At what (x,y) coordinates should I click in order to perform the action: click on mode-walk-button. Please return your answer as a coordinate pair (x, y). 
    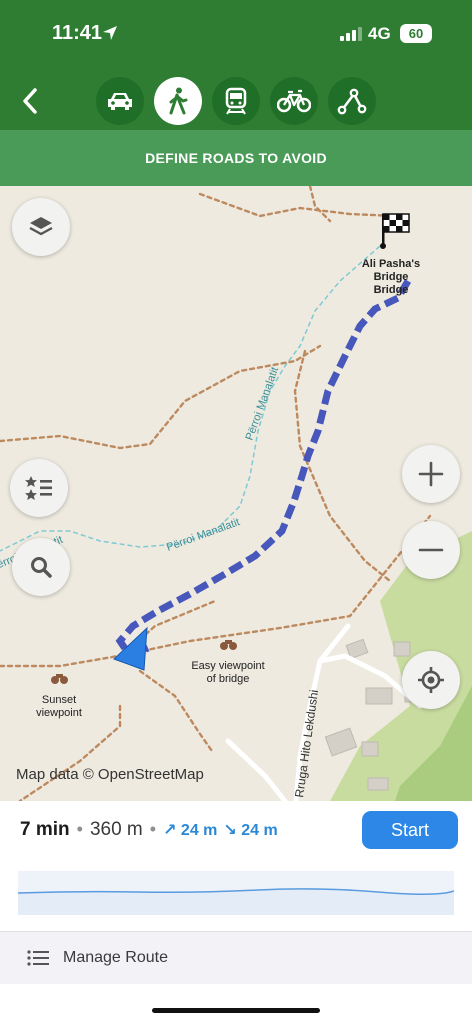
    Looking at the image, I should click on (178, 101).